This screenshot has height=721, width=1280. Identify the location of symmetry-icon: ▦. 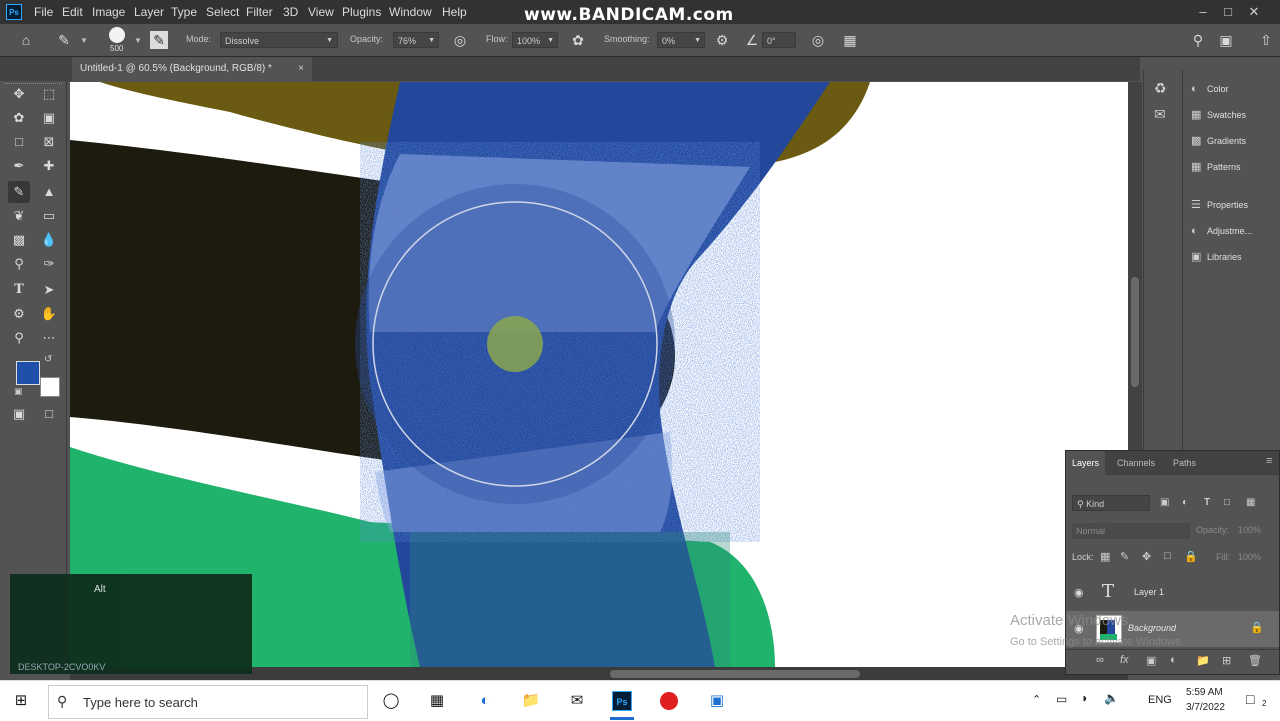
(850, 40).